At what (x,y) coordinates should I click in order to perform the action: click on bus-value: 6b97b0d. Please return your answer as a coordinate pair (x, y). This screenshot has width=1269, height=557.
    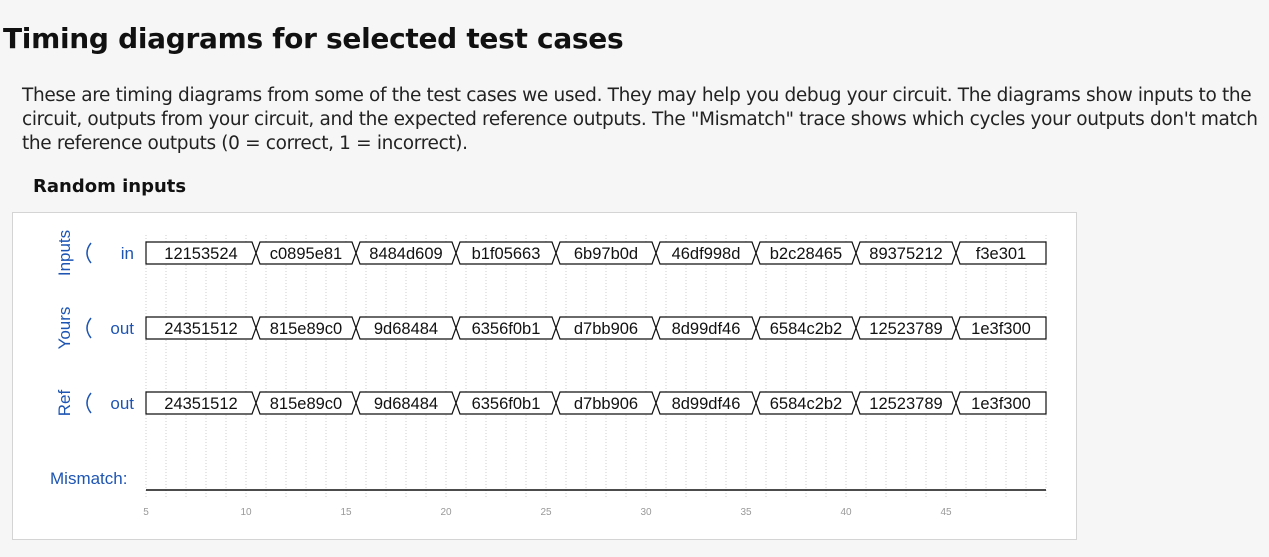
    Looking at the image, I should click on (606, 254).